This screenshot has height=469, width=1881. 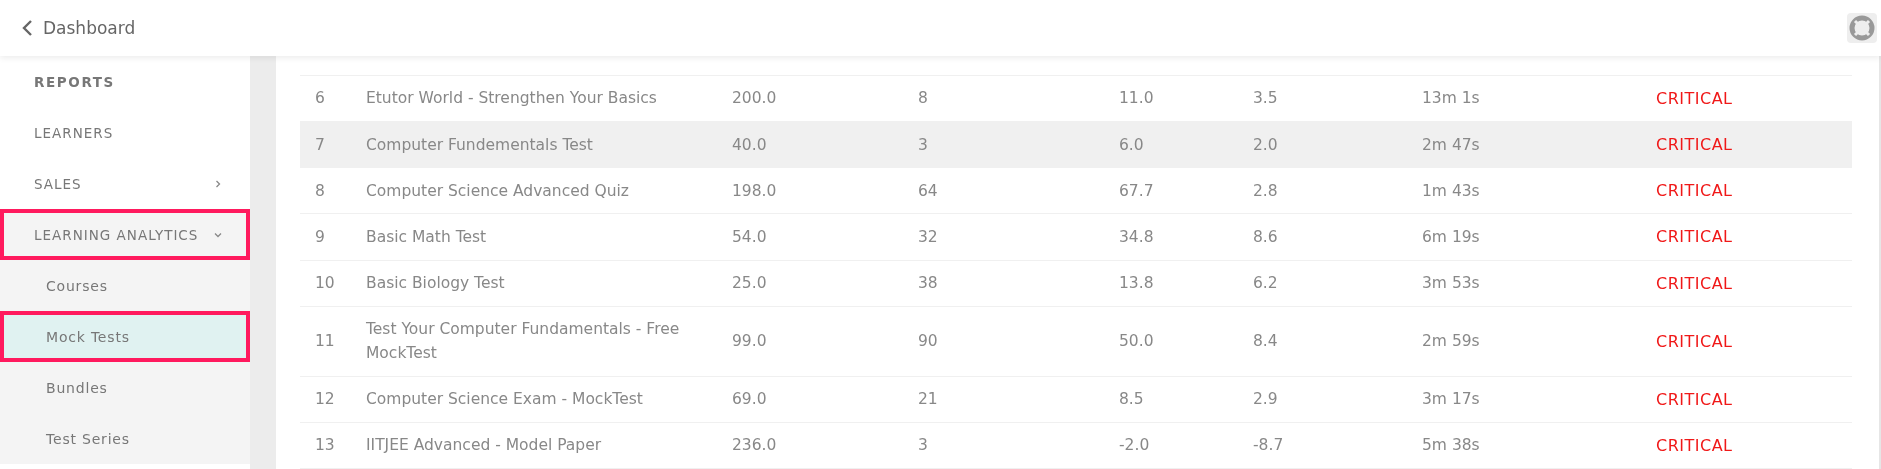 What do you see at coordinates (1132, 145) in the screenshot?
I see `table-cell-text: 6.0` at bounding box center [1132, 145].